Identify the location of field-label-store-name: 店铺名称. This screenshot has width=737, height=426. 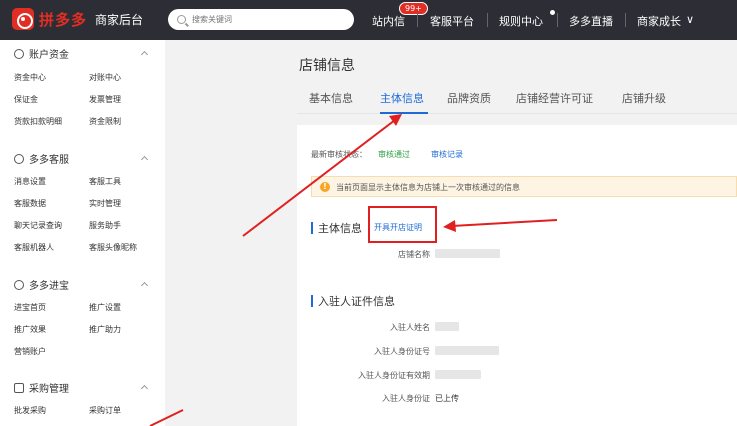
(414, 254).